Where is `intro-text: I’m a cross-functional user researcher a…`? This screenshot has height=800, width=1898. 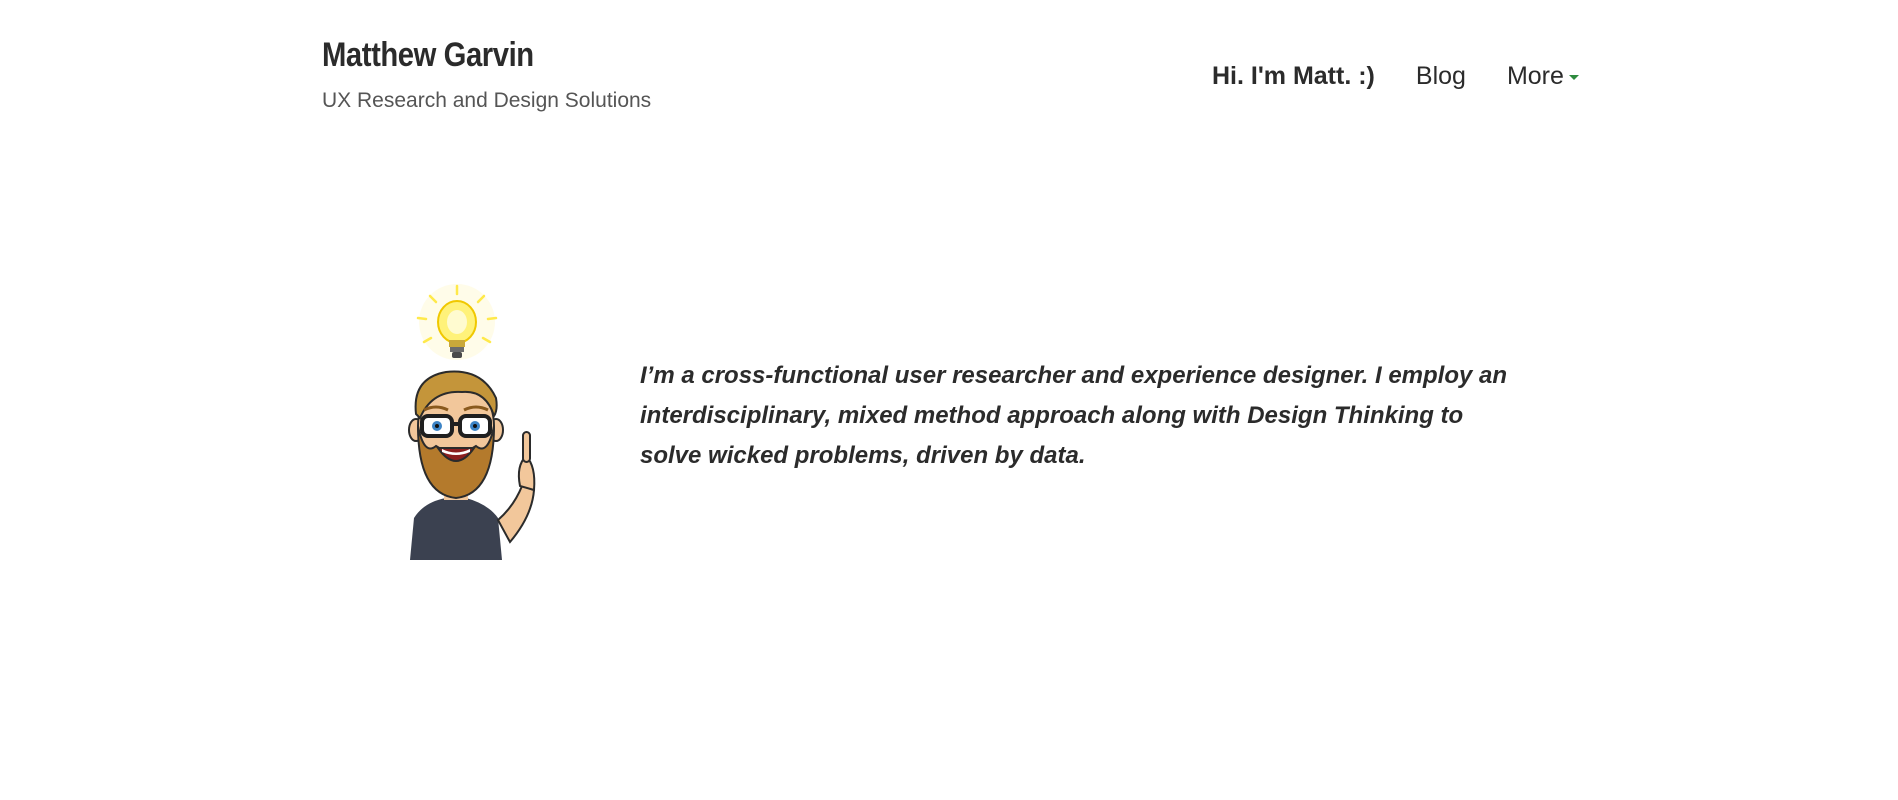 intro-text: I’m a cross-functional user researcher a… is located at coordinates (1074, 415).